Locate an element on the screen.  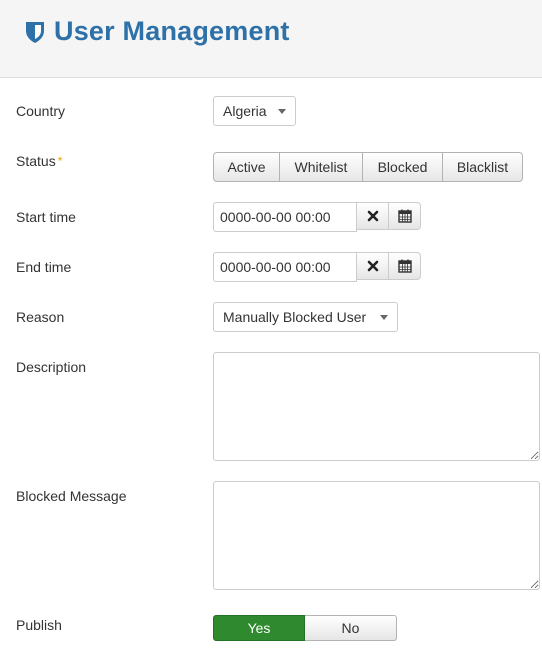
blocked-message-textarea is located at coordinates (376, 535).